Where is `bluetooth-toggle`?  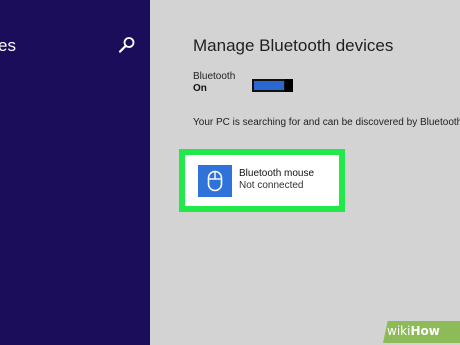 bluetooth-toggle is located at coordinates (272, 85).